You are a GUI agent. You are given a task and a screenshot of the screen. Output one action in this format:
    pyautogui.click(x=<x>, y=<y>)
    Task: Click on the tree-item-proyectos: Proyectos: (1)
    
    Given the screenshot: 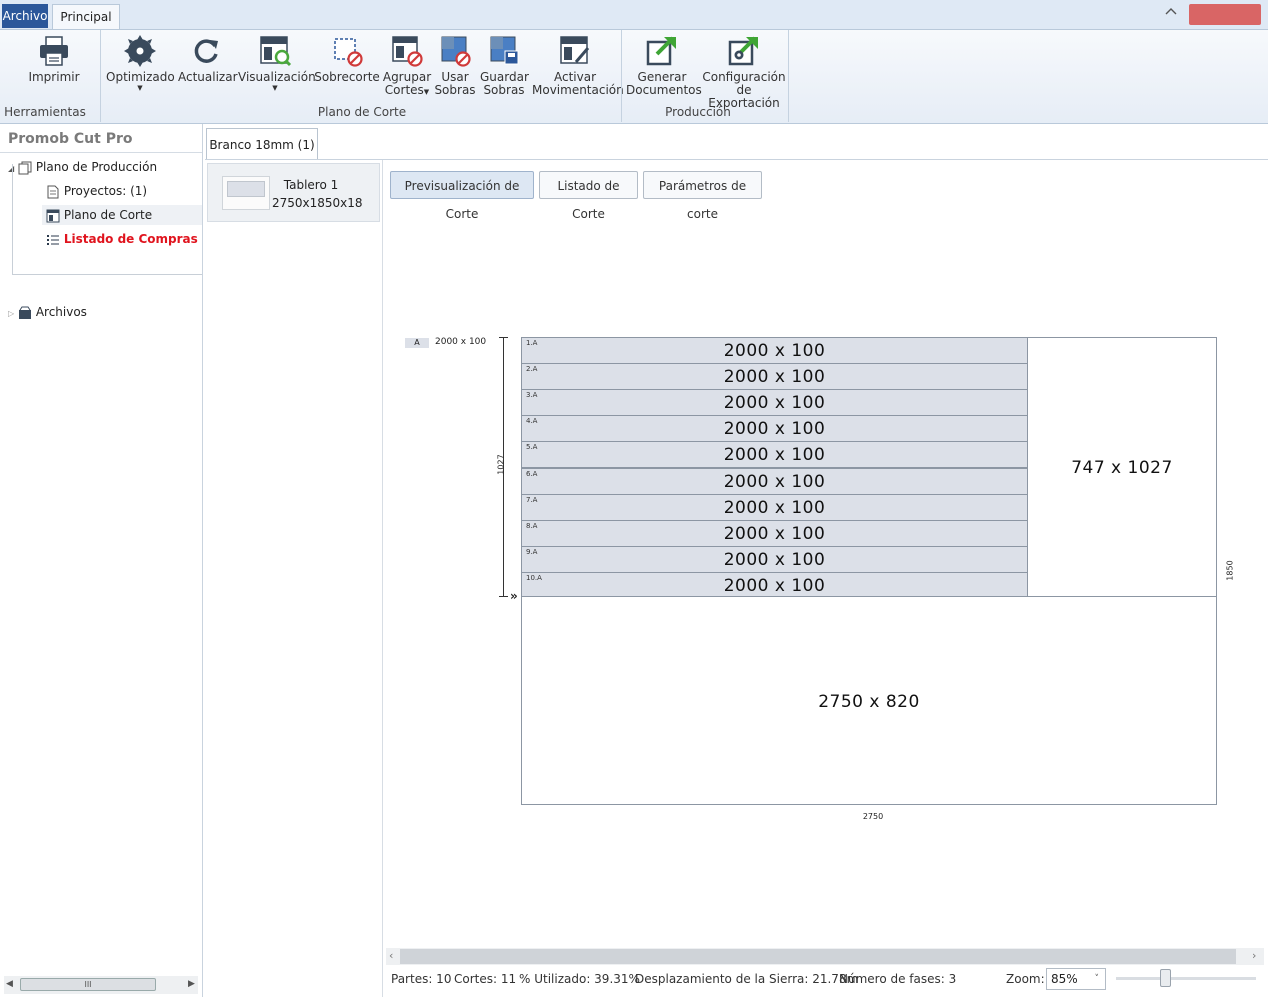 What is the action you would take?
    pyautogui.click(x=123, y=191)
    